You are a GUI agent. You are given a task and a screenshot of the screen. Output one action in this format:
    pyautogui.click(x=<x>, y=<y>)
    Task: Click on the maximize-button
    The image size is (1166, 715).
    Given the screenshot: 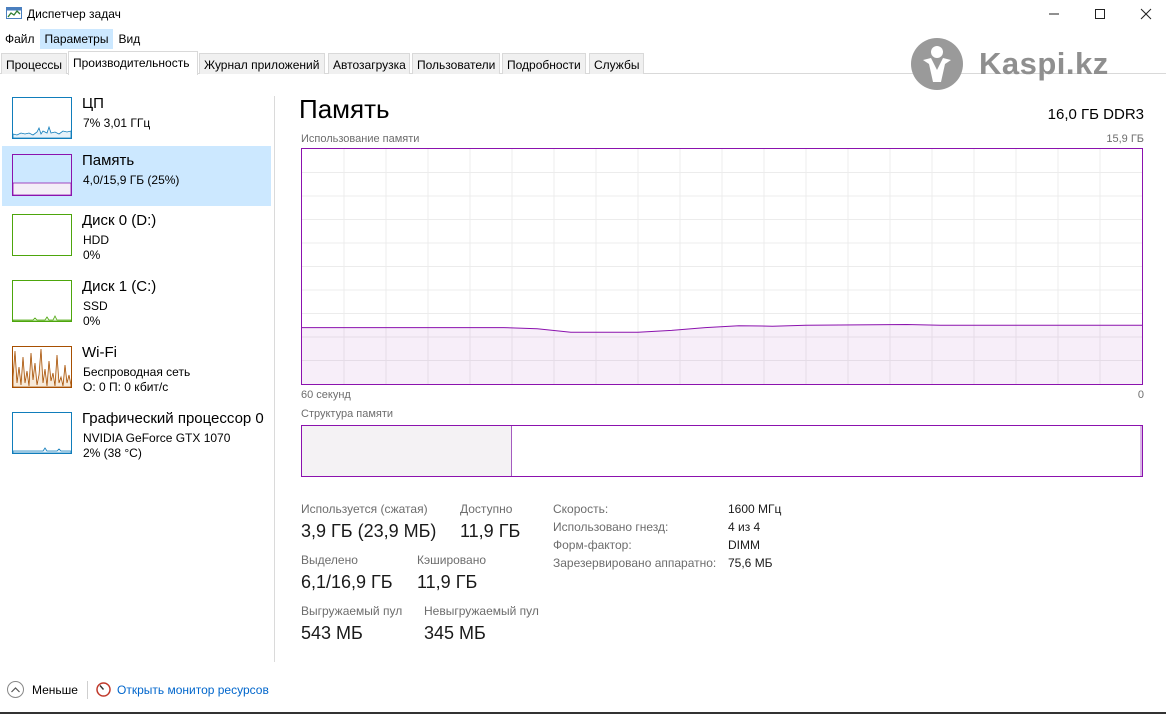 What is the action you would take?
    pyautogui.click(x=1100, y=14)
    